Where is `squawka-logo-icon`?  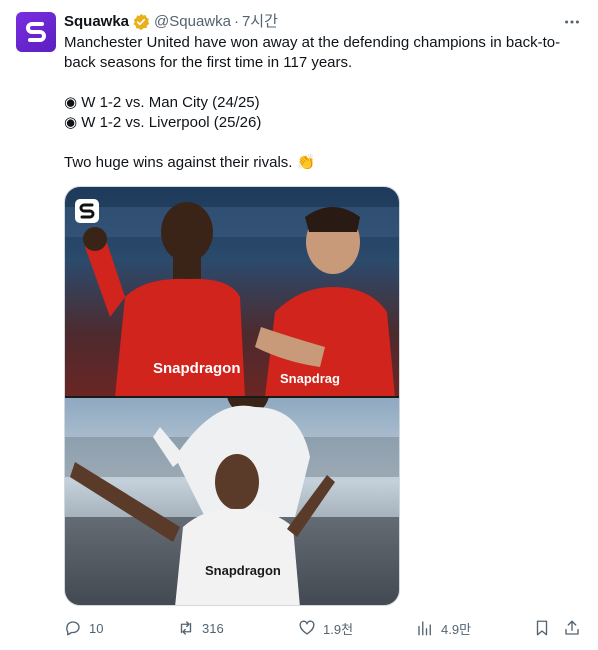 squawka-logo-icon is located at coordinates (36, 32).